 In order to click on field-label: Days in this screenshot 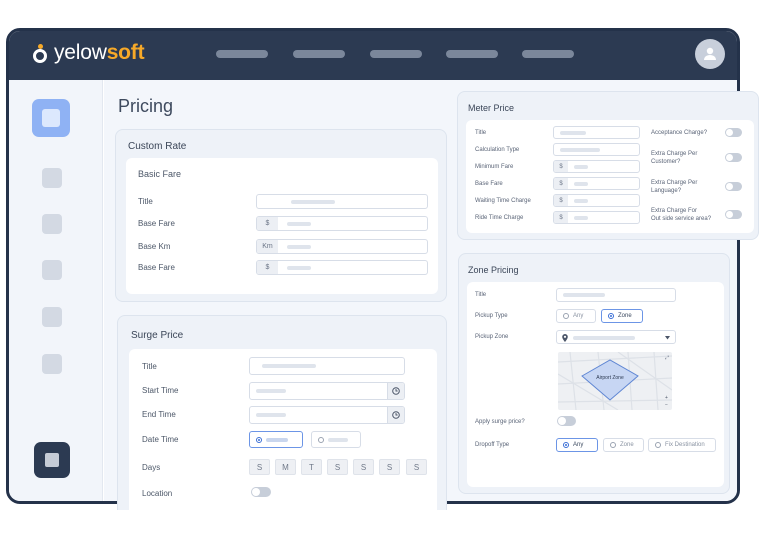, I will do `click(151, 467)`.